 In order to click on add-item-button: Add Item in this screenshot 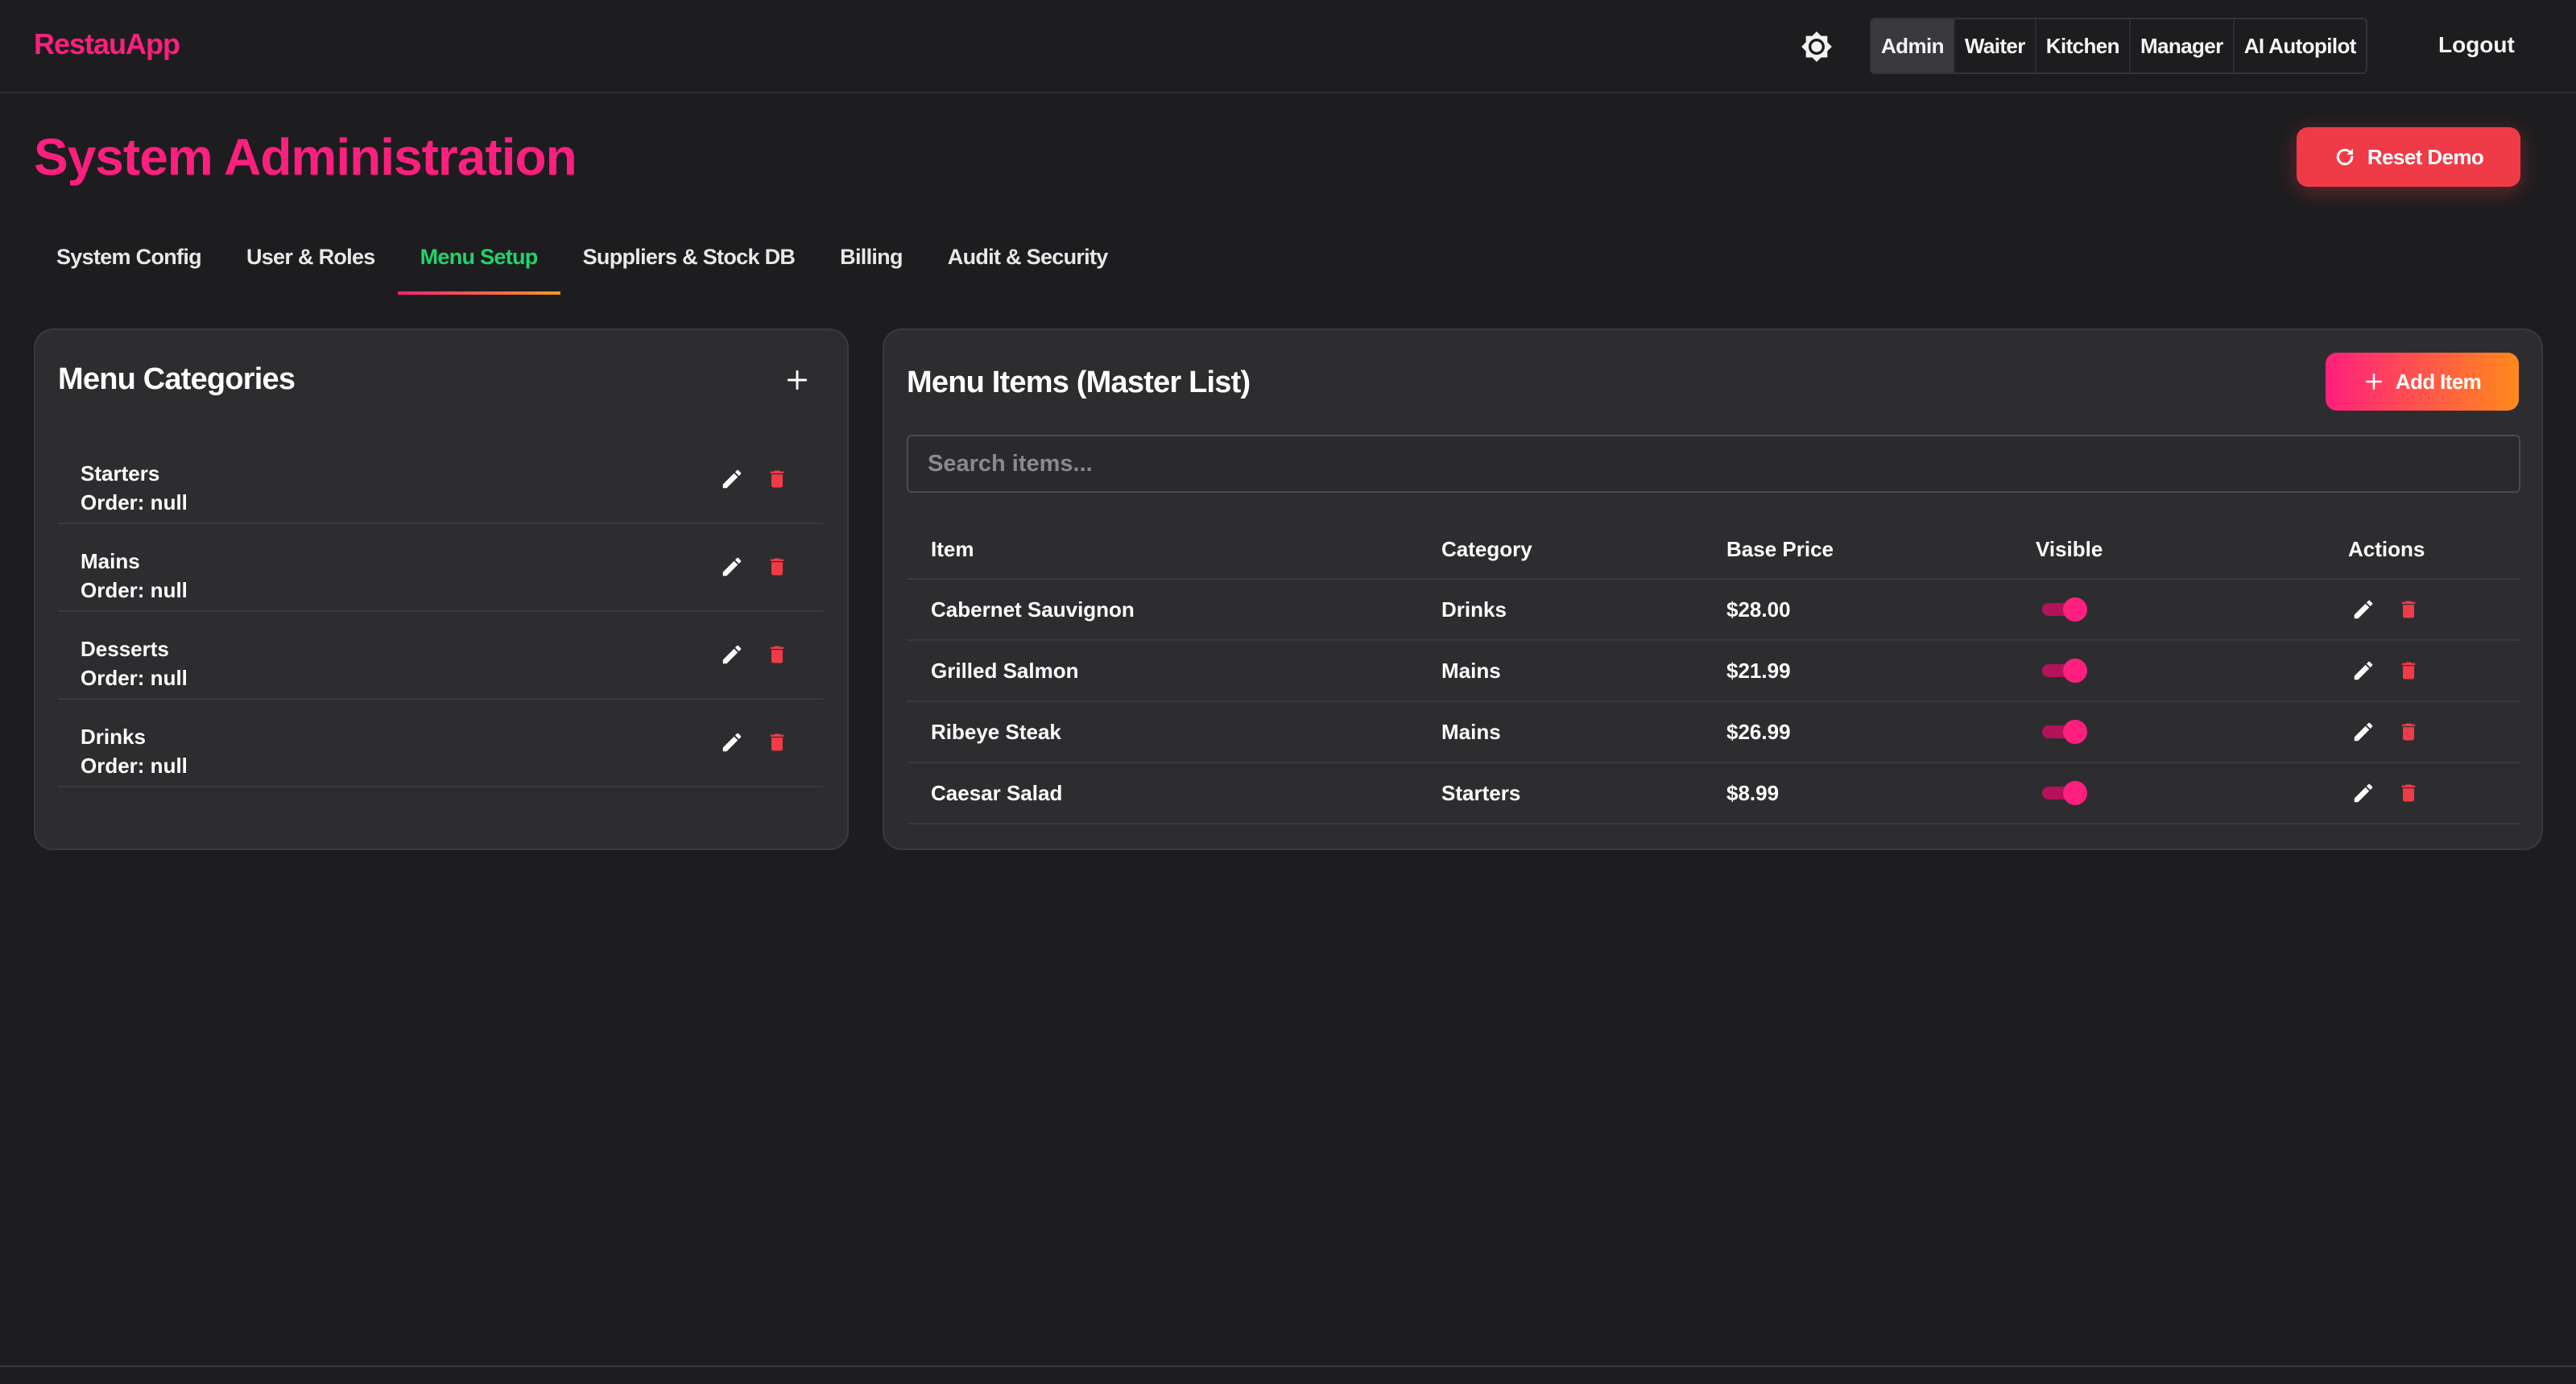, I will do `click(2422, 382)`.